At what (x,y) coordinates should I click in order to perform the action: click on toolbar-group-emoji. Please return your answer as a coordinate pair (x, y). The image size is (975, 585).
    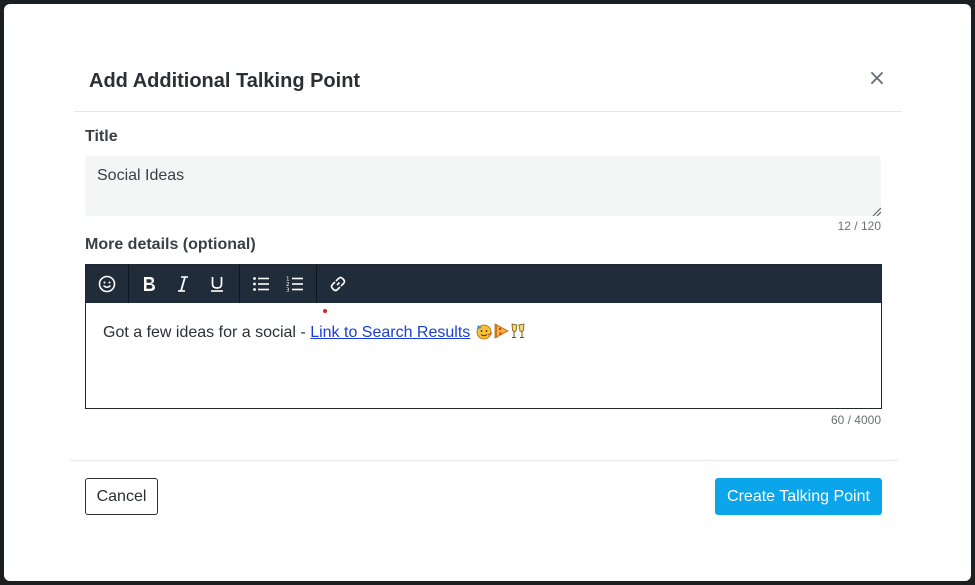
    Looking at the image, I should click on (107, 284).